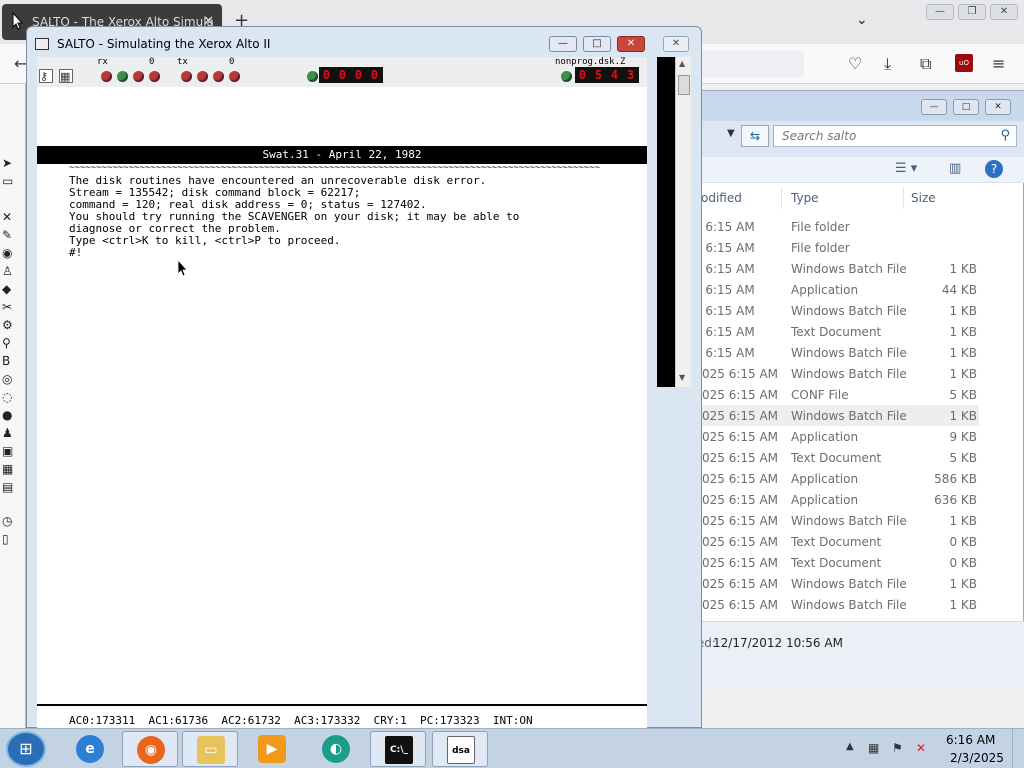 Image resolution: width=1024 pixels, height=768 pixels. What do you see at coordinates (778, 643) in the screenshot?
I see `details-value: 12/17/2012 10:56 AM` at bounding box center [778, 643].